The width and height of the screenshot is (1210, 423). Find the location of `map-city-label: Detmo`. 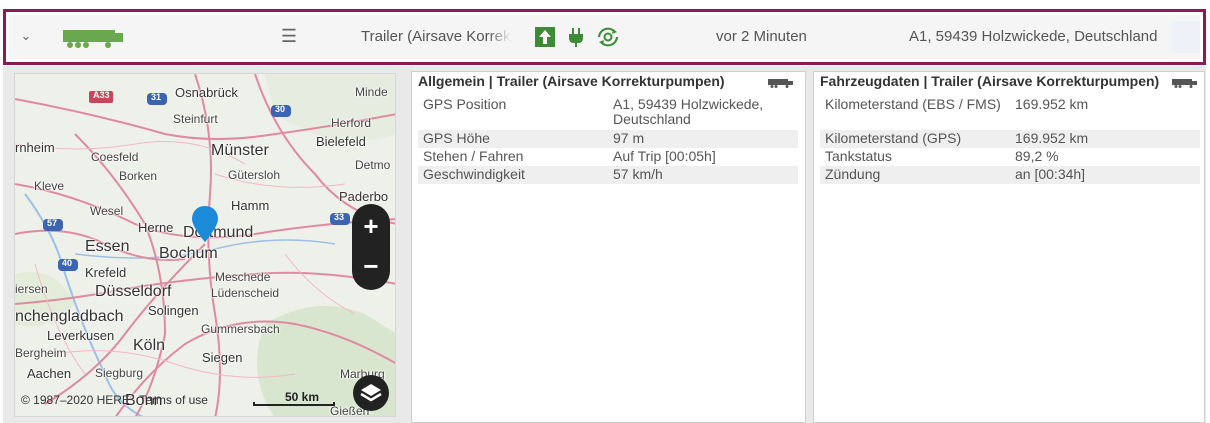

map-city-label: Detmo is located at coordinates (373, 165).